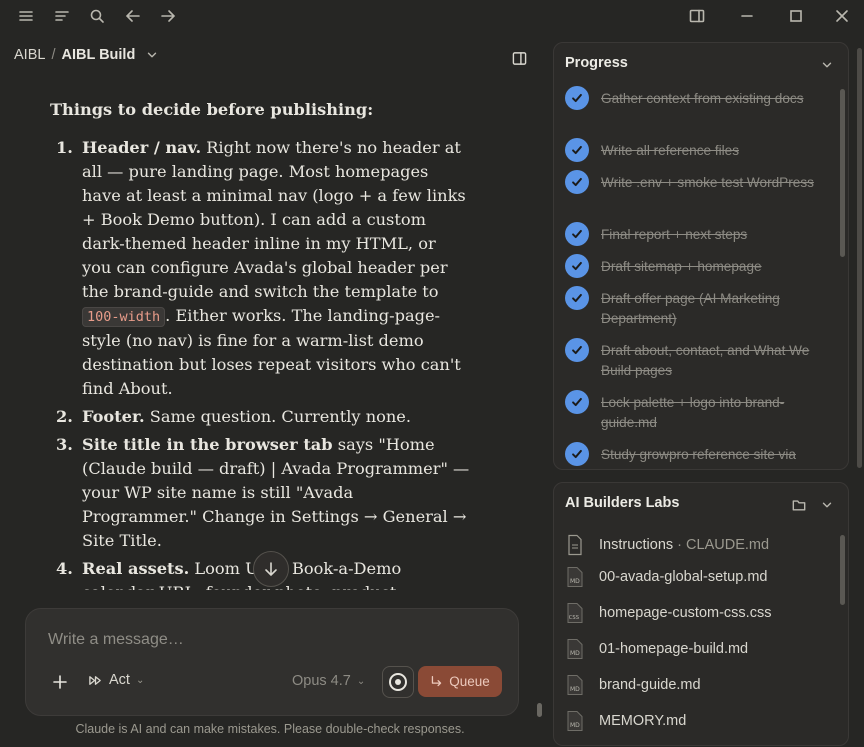 This screenshot has width=864, height=747. I want to click on file-name: homepage-custom-css.css, so click(685, 613).